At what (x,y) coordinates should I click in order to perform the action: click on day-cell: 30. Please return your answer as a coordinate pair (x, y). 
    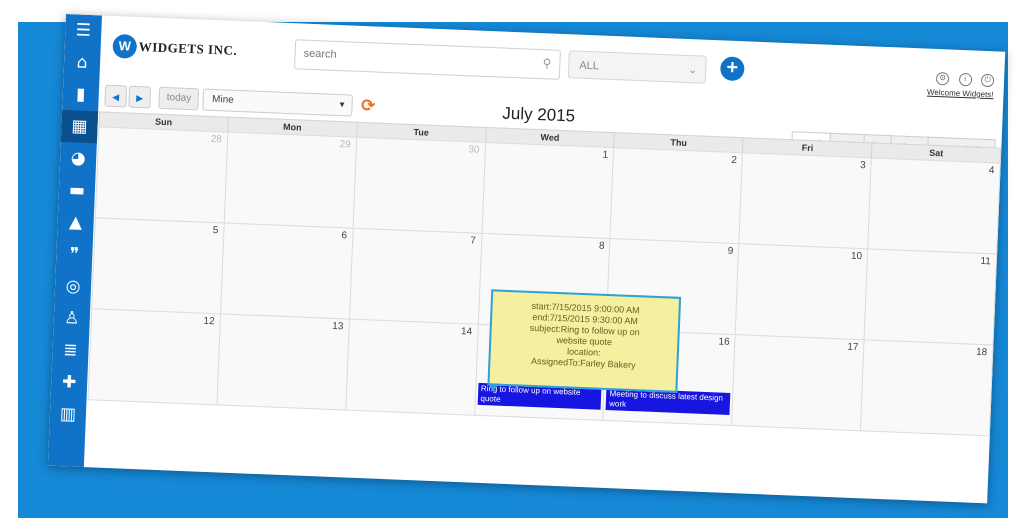
    Looking at the image, I should click on (419, 185).